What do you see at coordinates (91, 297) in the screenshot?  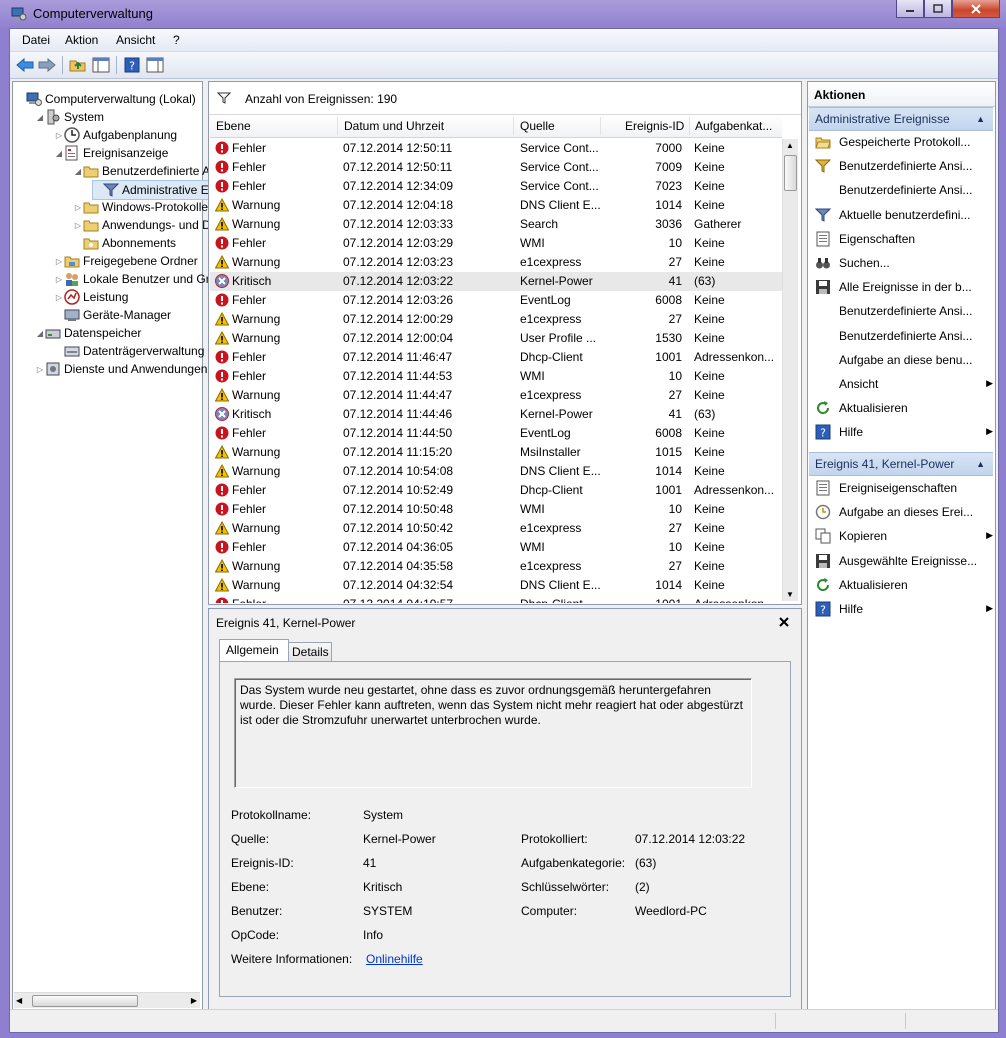 I see `tree-item: ▷ Leistung` at bounding box center [91, 297].